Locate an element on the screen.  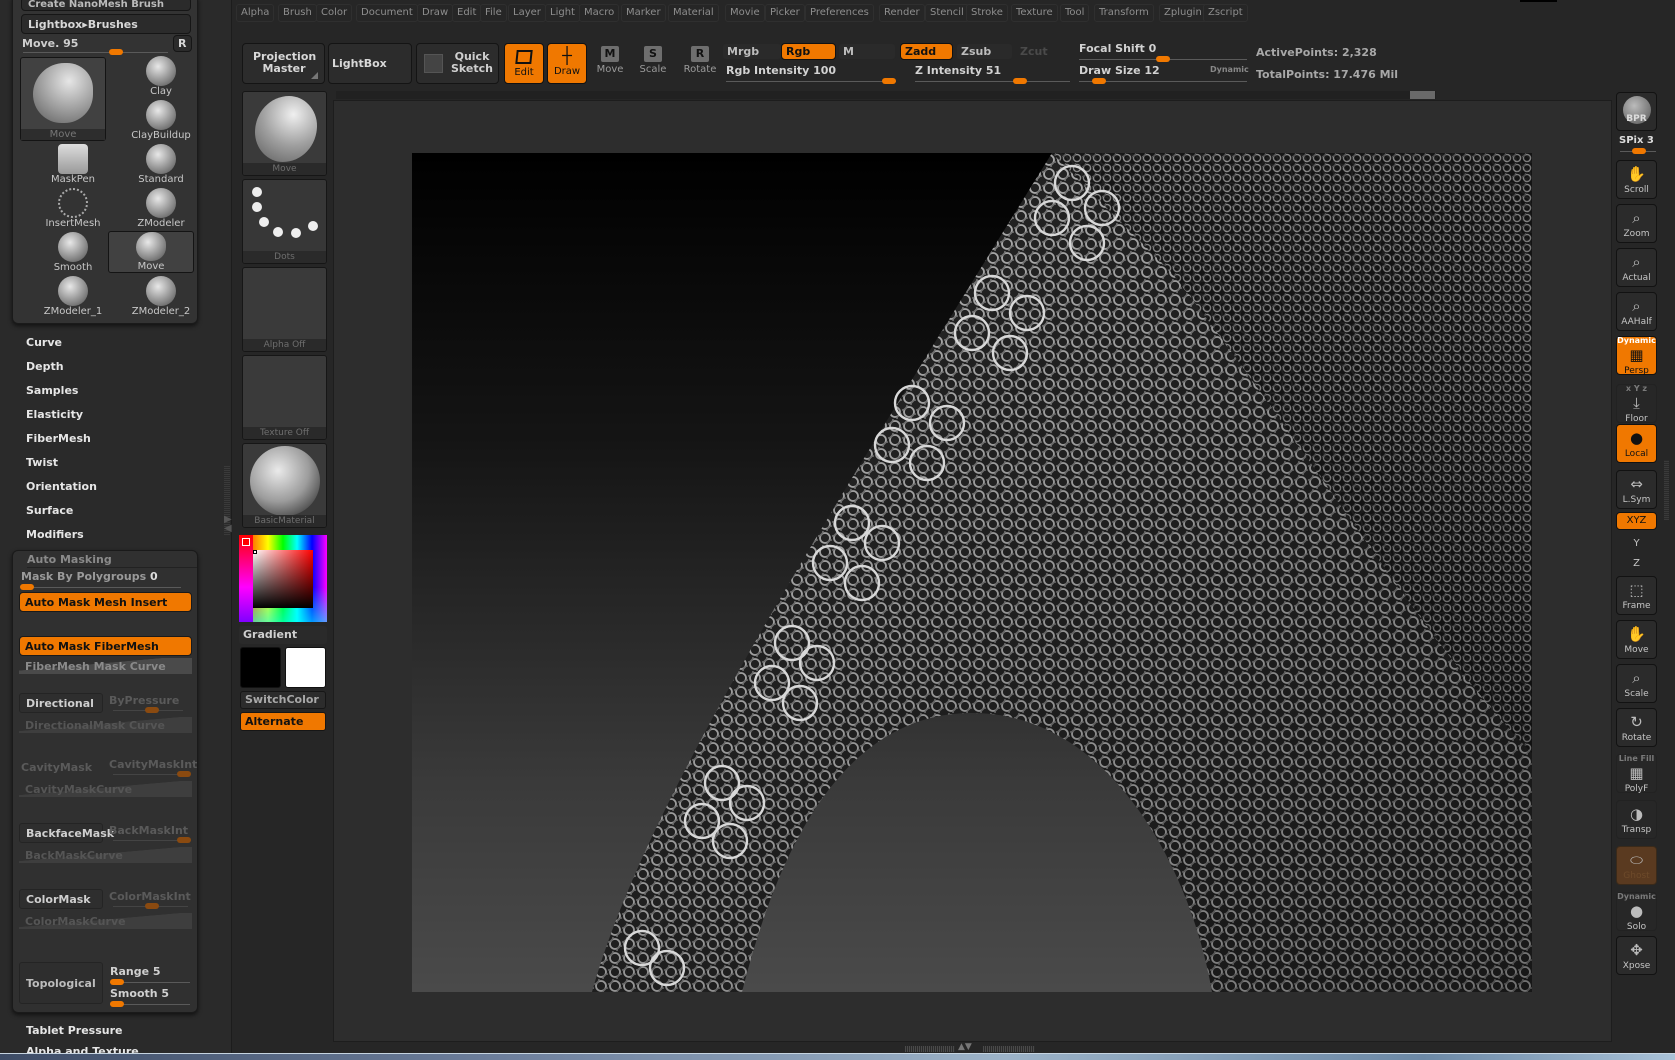
menu-movie: Movie is located at coordinates (745, 13).